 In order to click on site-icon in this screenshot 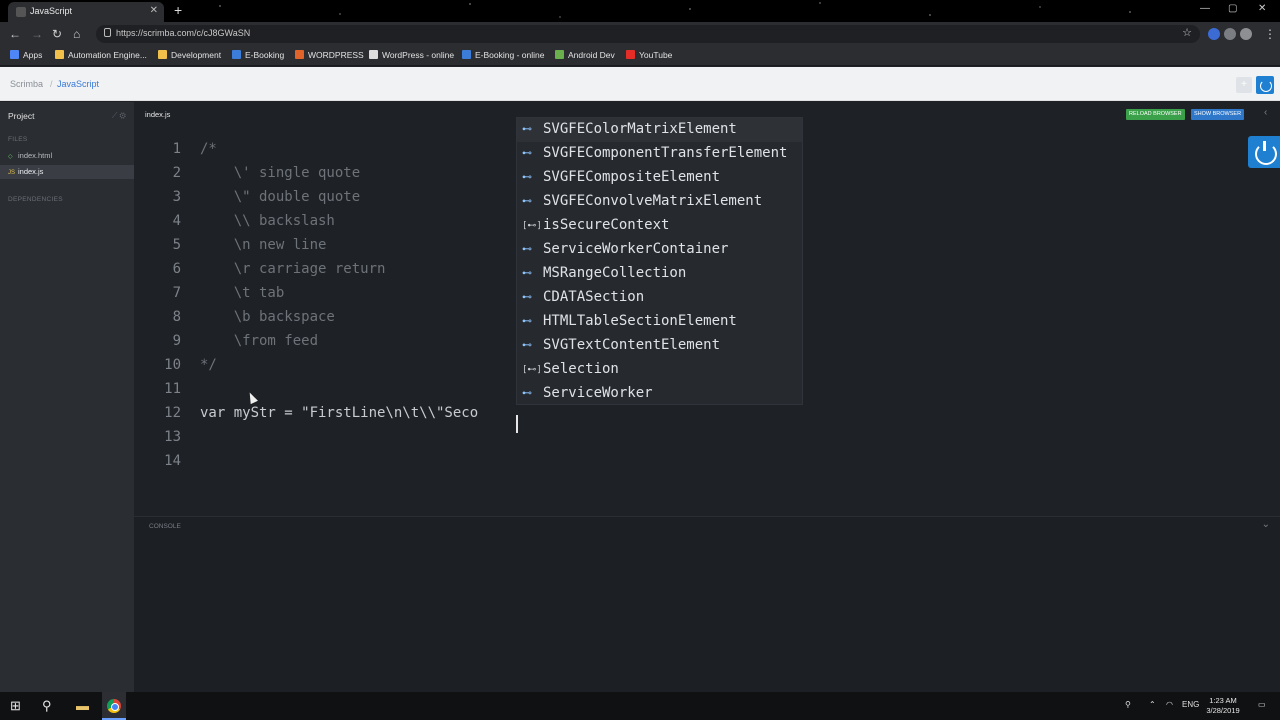, I will do `click(236, 54)`.